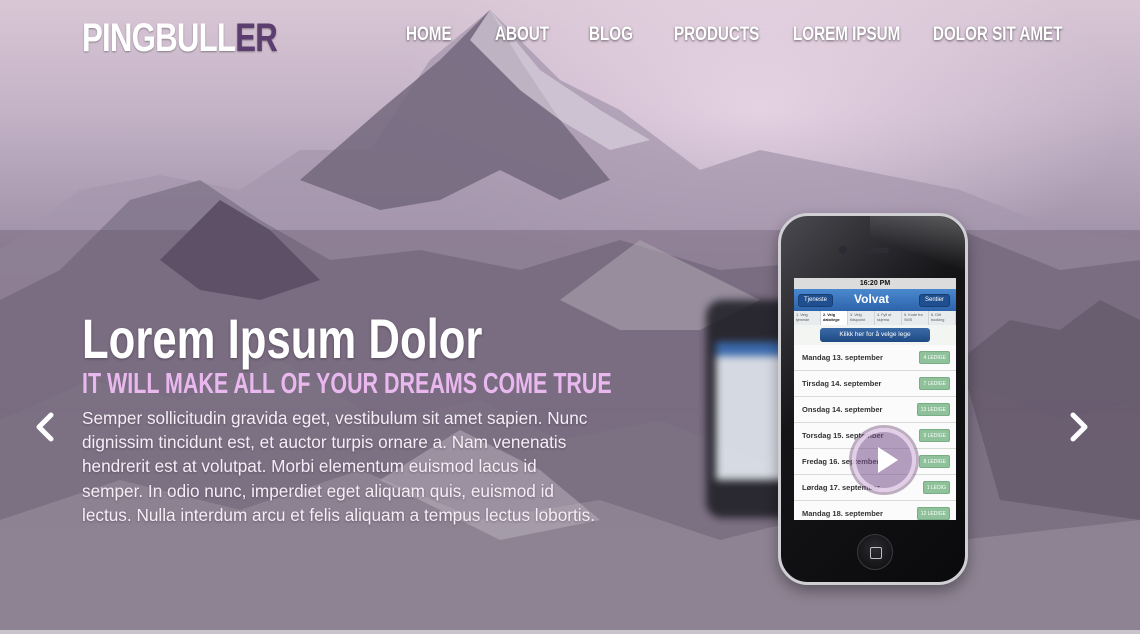 Image resolution: width=1140 pixels, height=634 pixels. I want to click on home-button-icon, so click(875, 552).